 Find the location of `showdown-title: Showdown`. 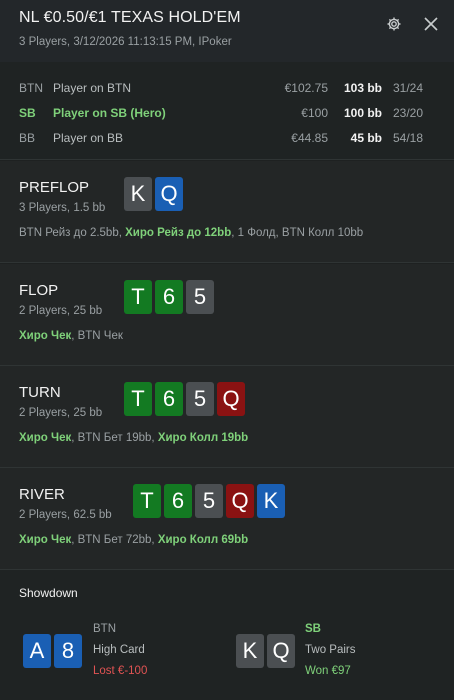

showdown-title: Showdown is located at coordinates (48, 593).